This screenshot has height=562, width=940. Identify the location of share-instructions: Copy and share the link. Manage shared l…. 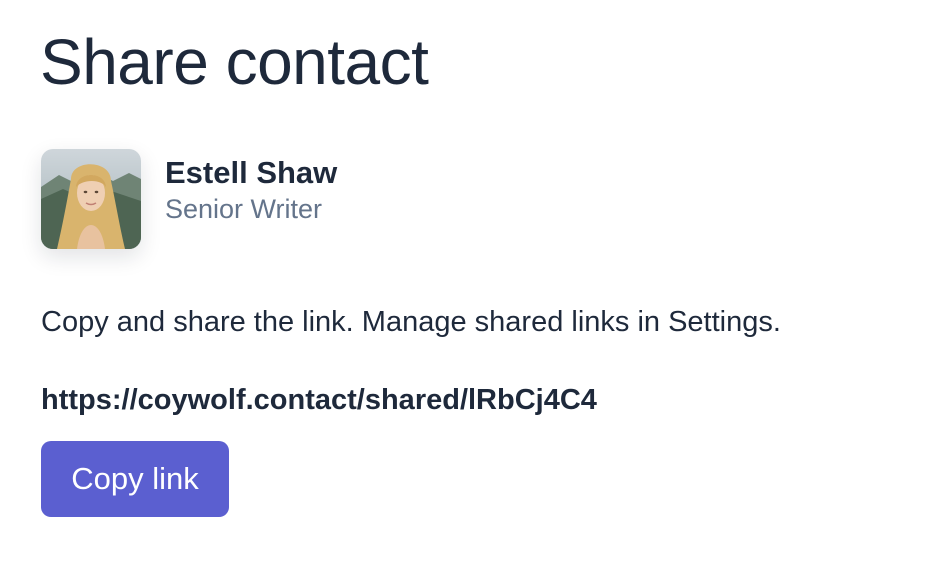
(411, 322).